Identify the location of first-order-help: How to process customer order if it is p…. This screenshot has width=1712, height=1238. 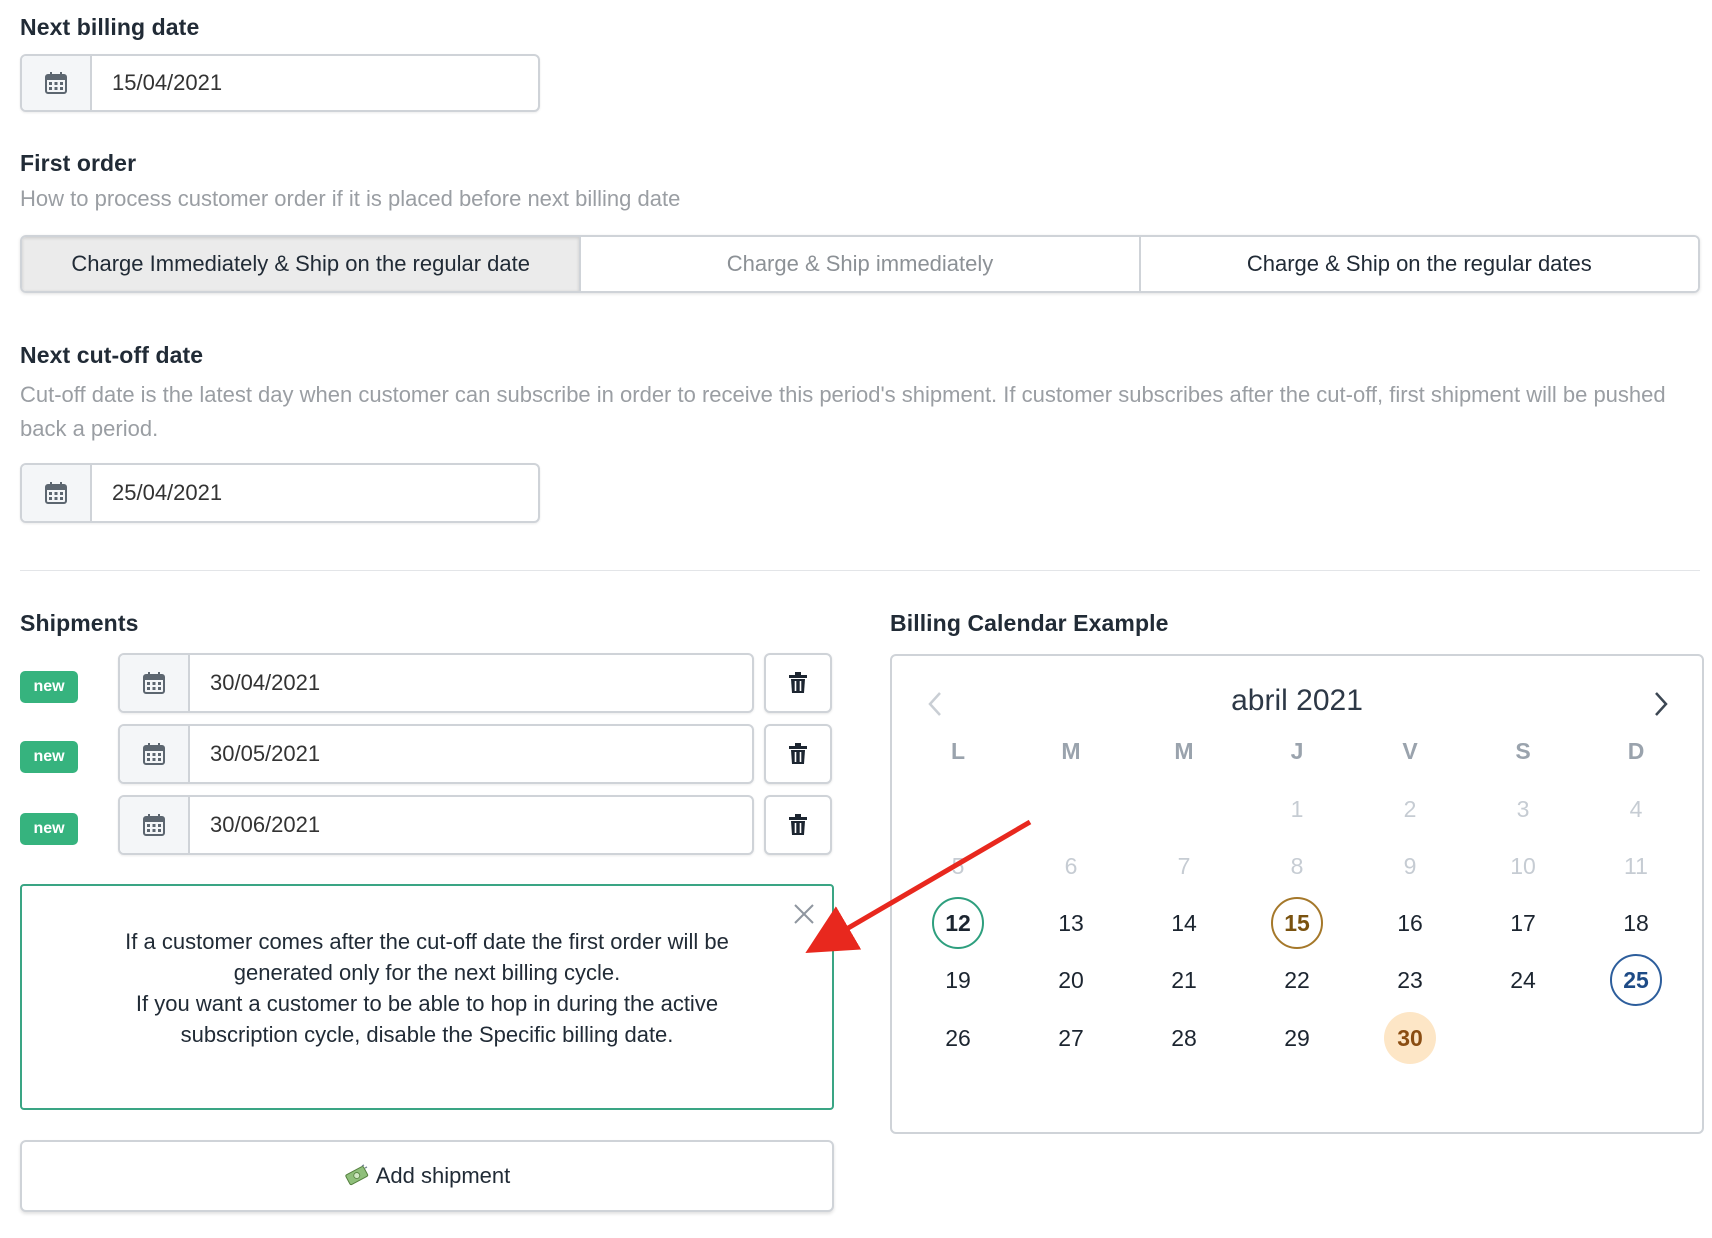
(350, 198).